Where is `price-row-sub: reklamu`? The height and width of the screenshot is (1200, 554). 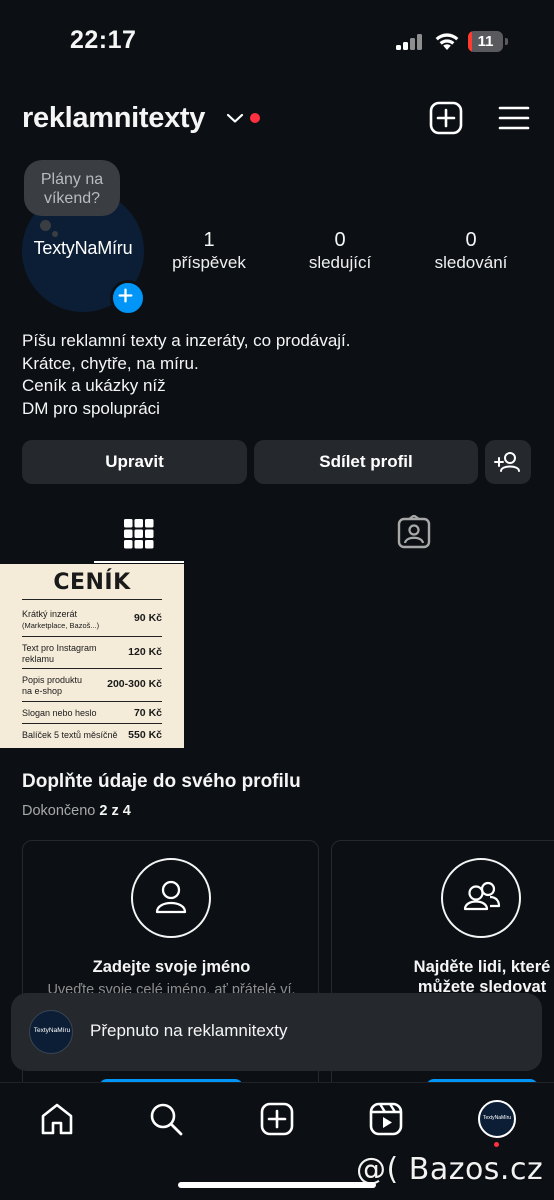
price-row-sub: reklamu is located at coordinates (38, 659).